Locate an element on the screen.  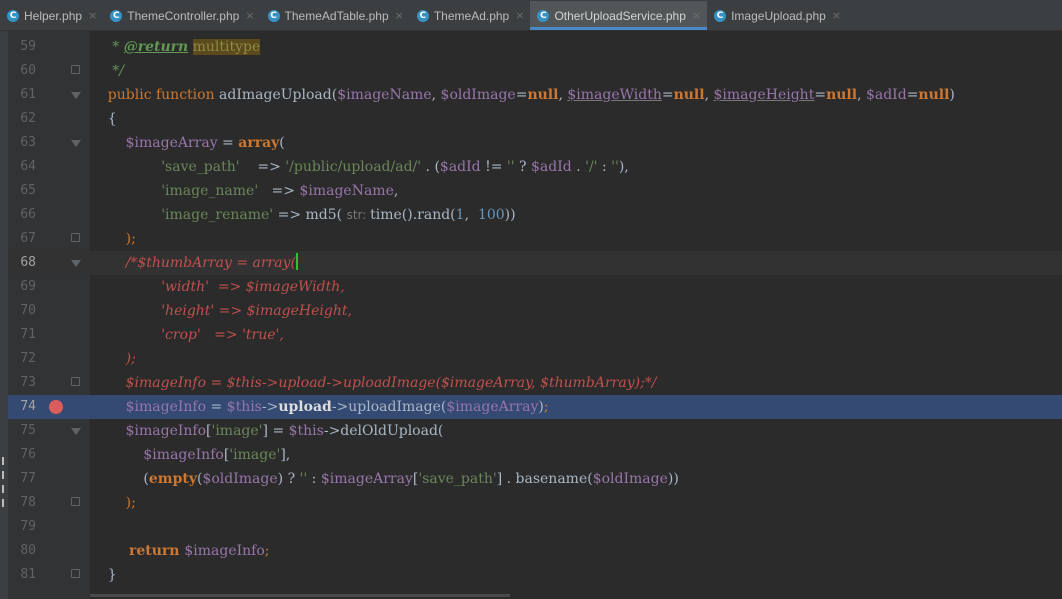
line-number: 74 is located at coordinates (22, 407).